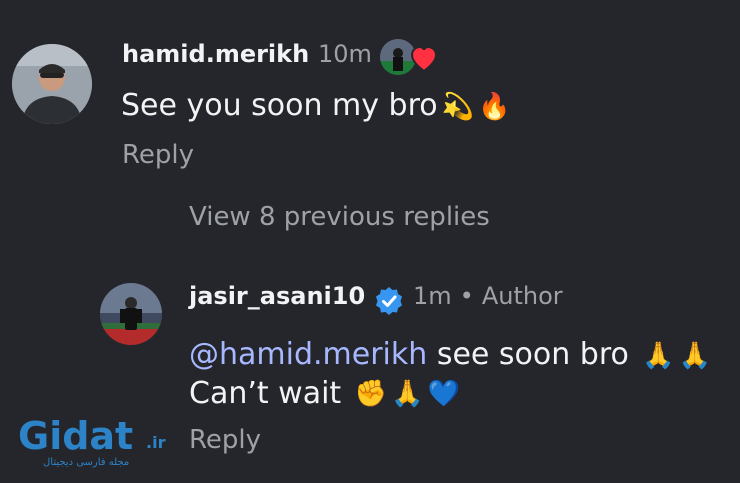  What do you see at coordinates (458, 106) in the screenshot?
I see `dizzy-emoji: 💫` at bounding box center [458, 106].